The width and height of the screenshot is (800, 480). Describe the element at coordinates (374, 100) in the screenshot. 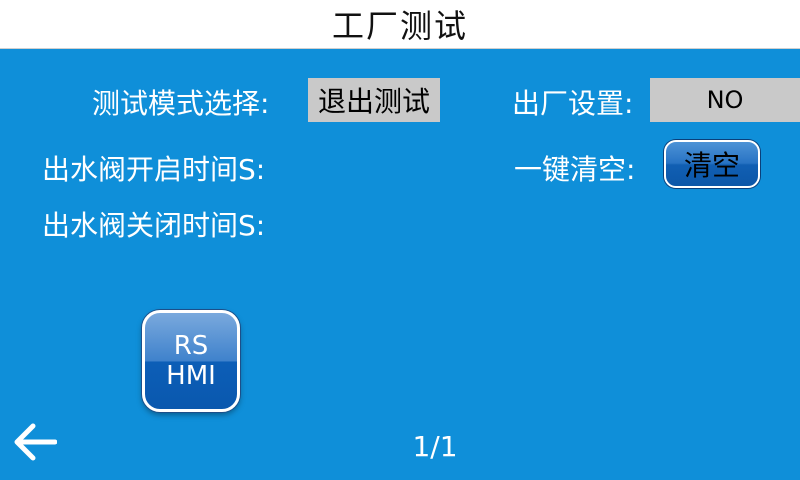

I see `test-mode-select: 退出测试` at that location.